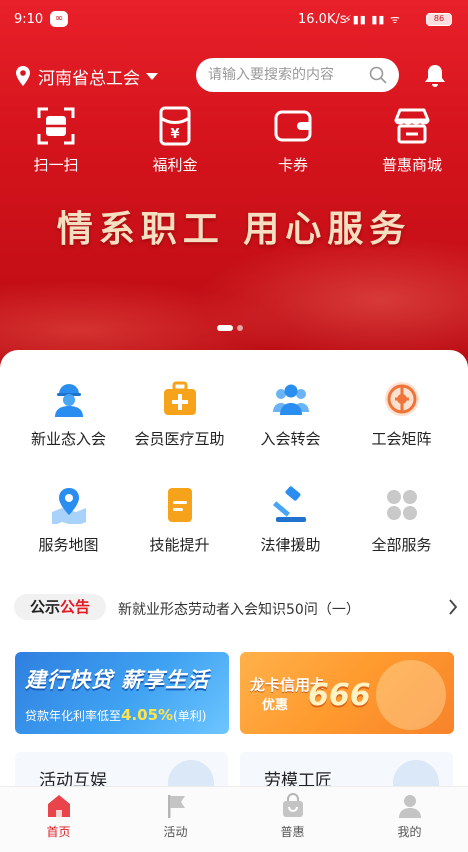 This screenshot has height=852, width=468. I want to click on tab-label: 首页, so click(58, 832).